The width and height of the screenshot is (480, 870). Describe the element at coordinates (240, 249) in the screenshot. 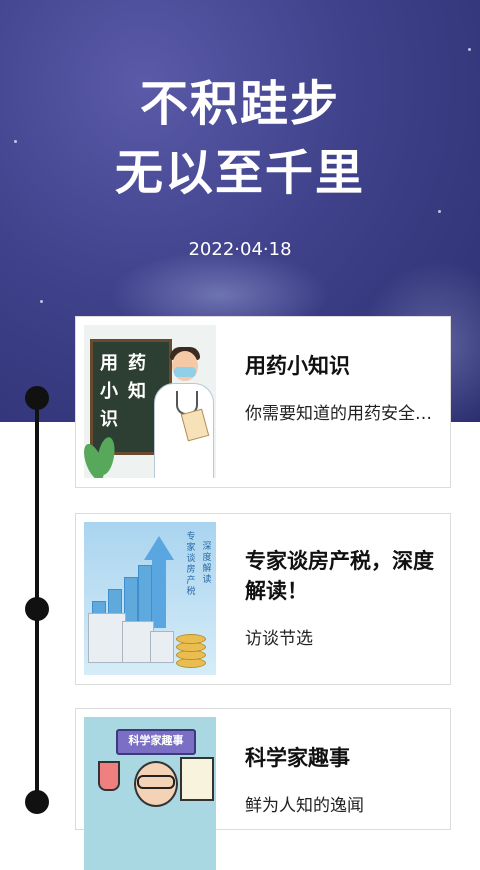

I see `date-label: 2022·04·18` at that location.